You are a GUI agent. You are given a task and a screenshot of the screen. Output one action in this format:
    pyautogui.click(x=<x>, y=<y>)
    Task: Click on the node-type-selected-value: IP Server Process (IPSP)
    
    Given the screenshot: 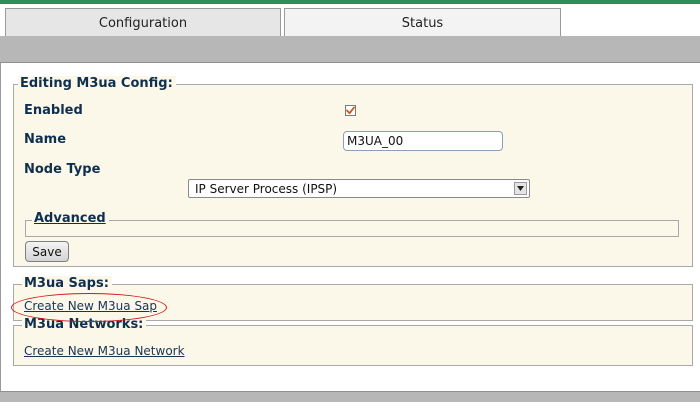 What is the action you would take?
    pyautogui.click(x=266, y=188)
    